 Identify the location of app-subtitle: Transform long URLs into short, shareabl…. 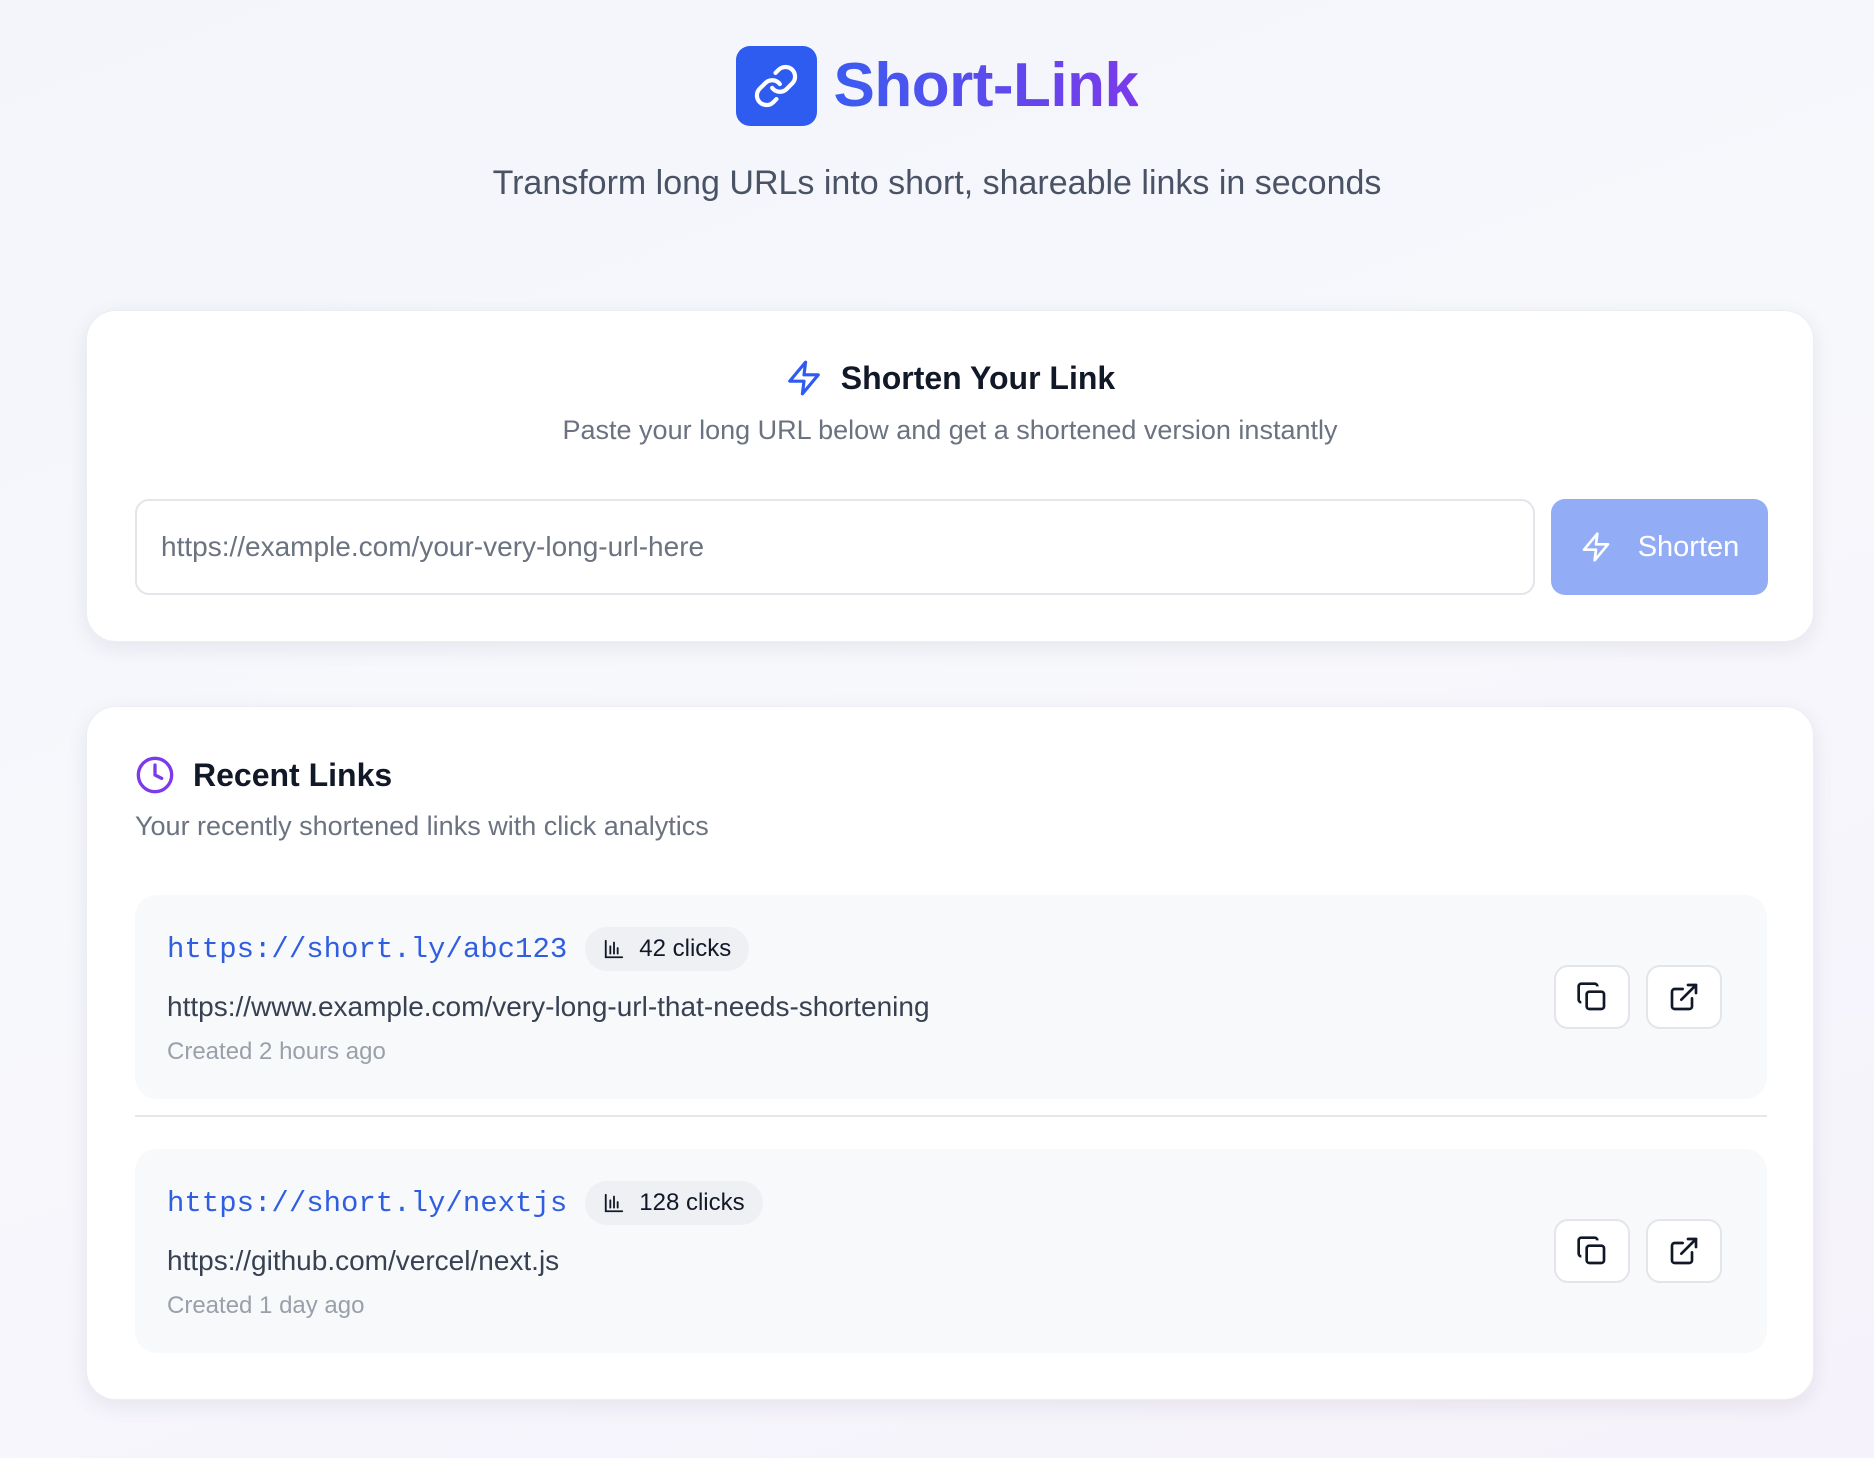
(937, 183).